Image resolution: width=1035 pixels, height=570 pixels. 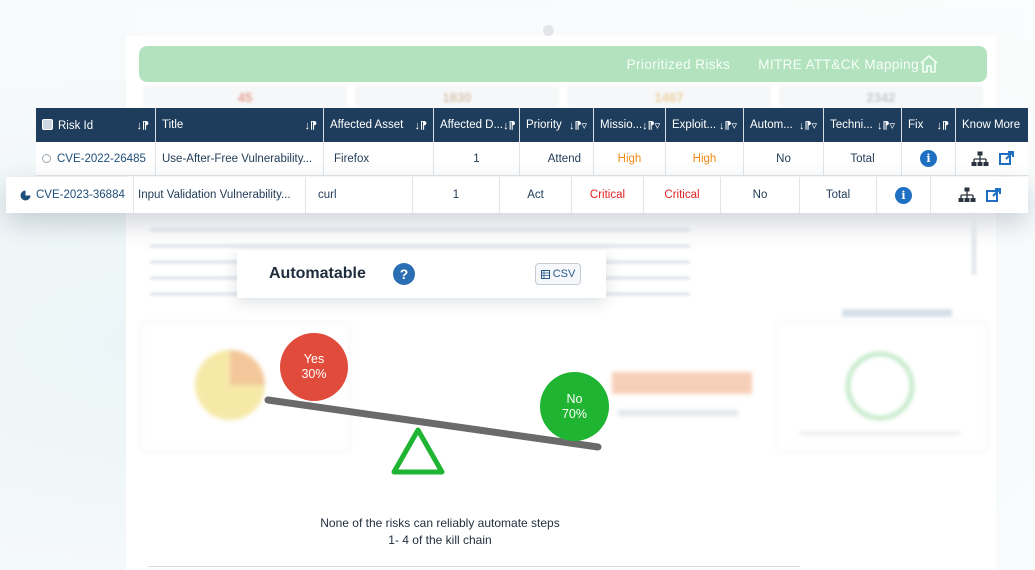 What do you see at coordinates (418, 451) in the screenshot?
I see `scale-fulcrum` at bounding box center [418, 451].